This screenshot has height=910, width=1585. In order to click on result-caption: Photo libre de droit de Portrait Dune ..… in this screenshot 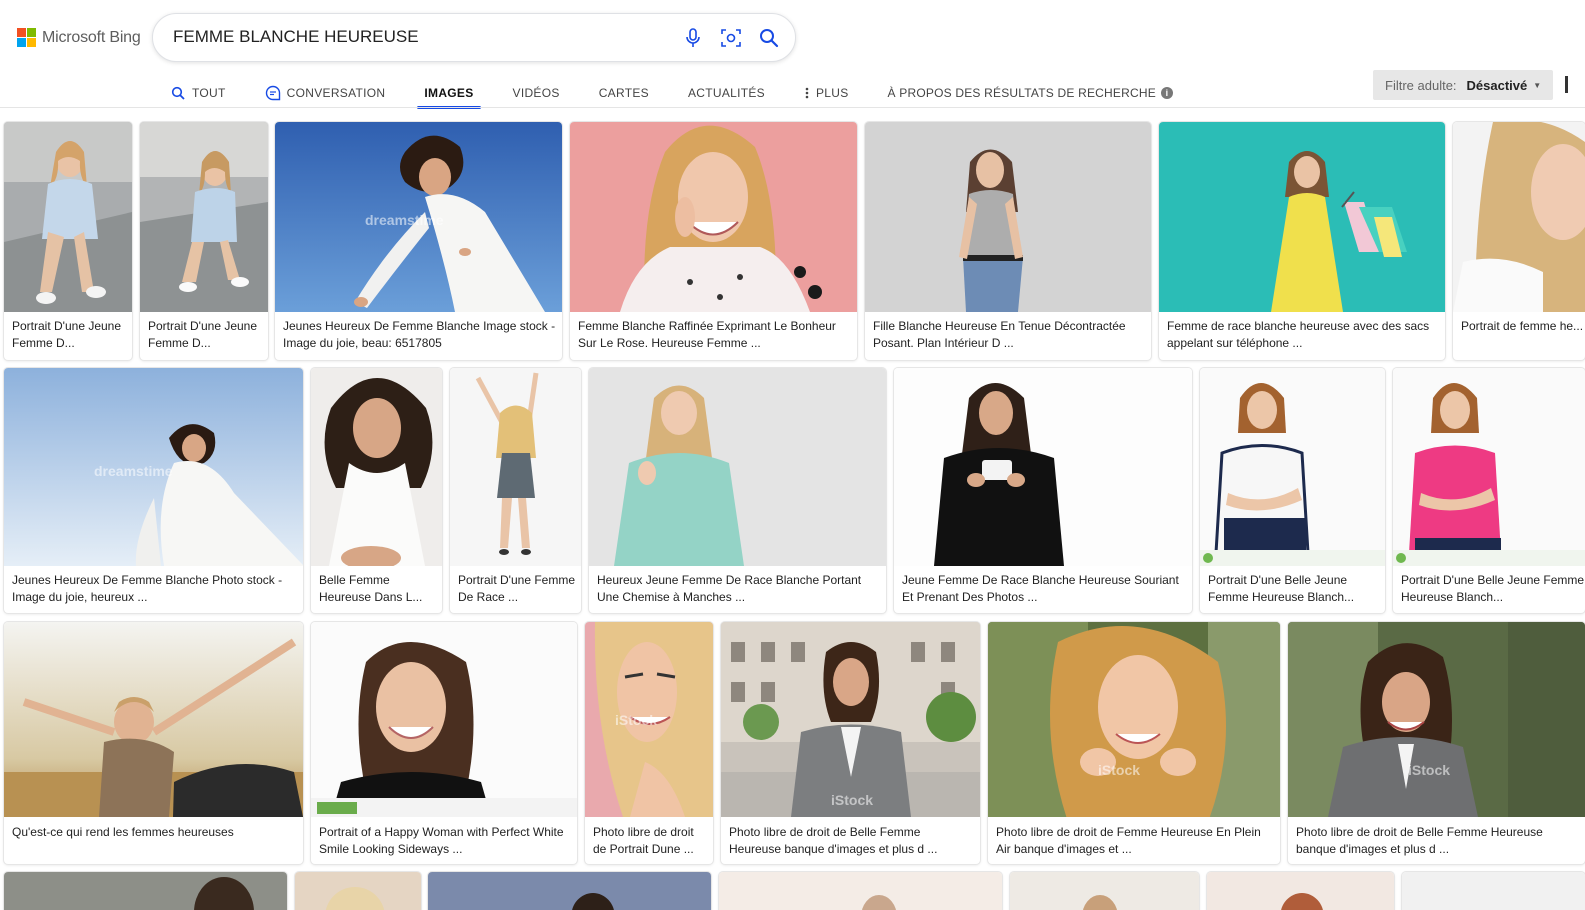, I will do `click(643, 840)`.